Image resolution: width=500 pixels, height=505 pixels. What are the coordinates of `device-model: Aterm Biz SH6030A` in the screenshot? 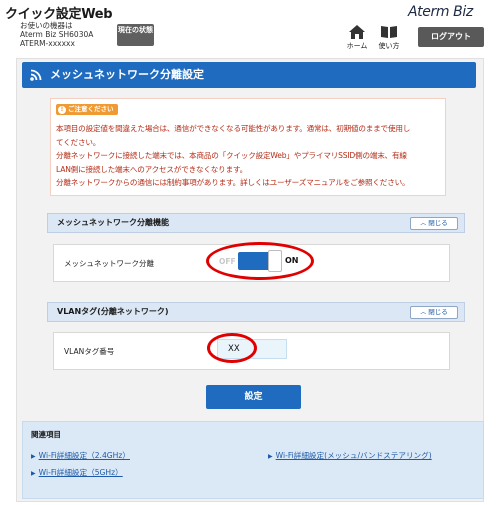 It's located at (57, 34).